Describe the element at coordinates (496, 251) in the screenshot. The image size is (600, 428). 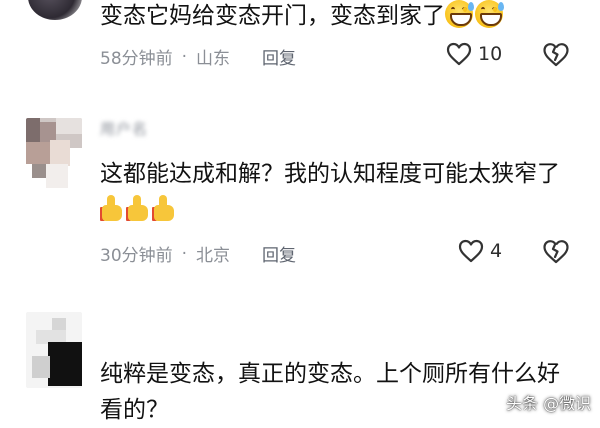
I see `like-count: 4` at that location.